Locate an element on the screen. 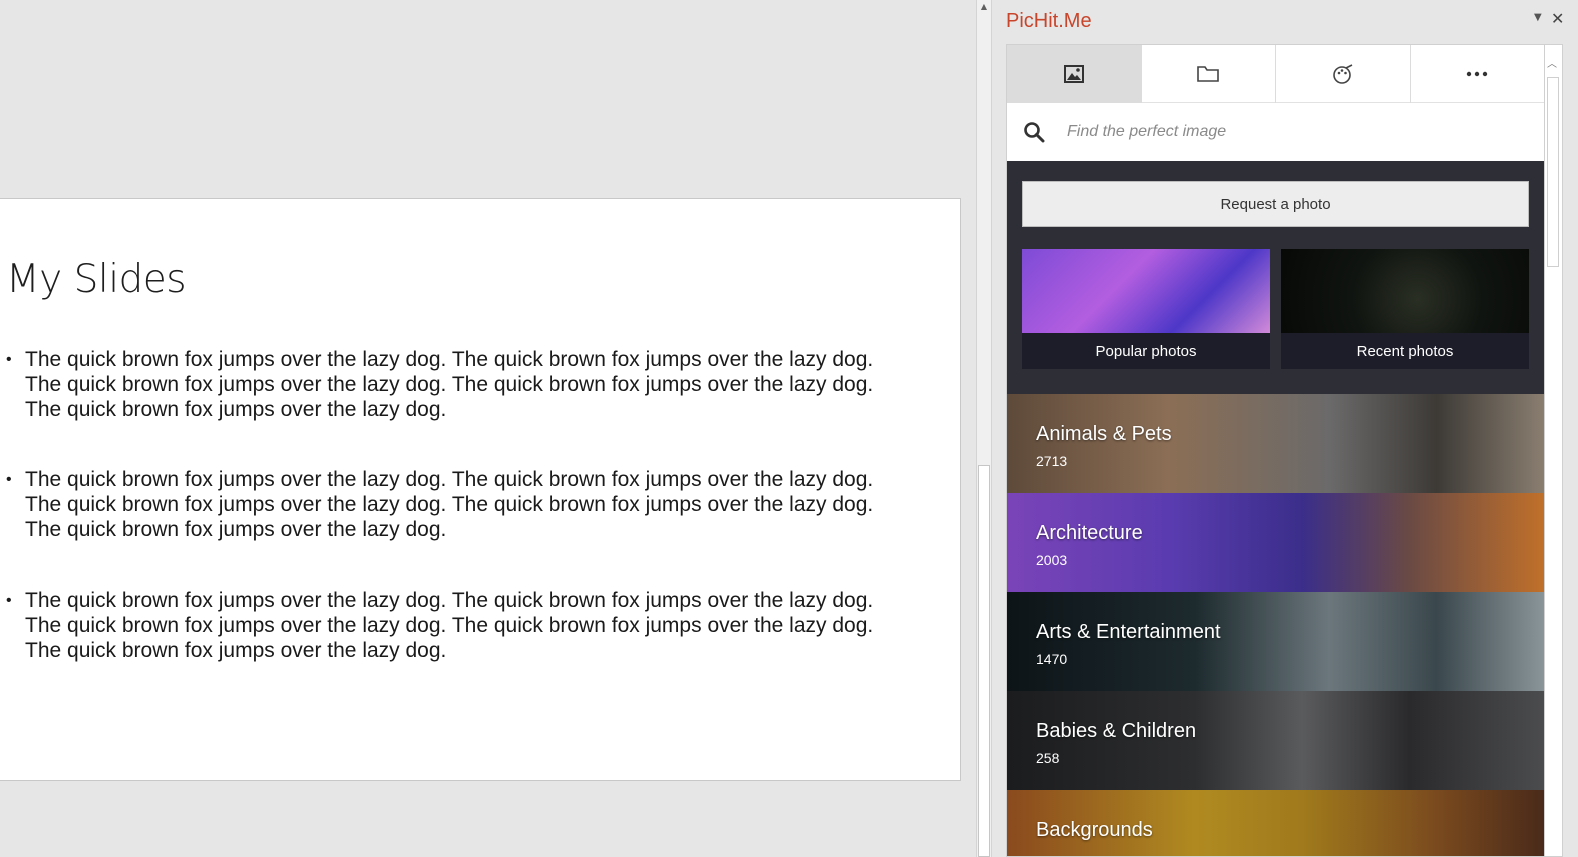 The height and width of the screenshot is (857, 1578). pane-options-icon: ▼ is located at coordinates (1538, 17).